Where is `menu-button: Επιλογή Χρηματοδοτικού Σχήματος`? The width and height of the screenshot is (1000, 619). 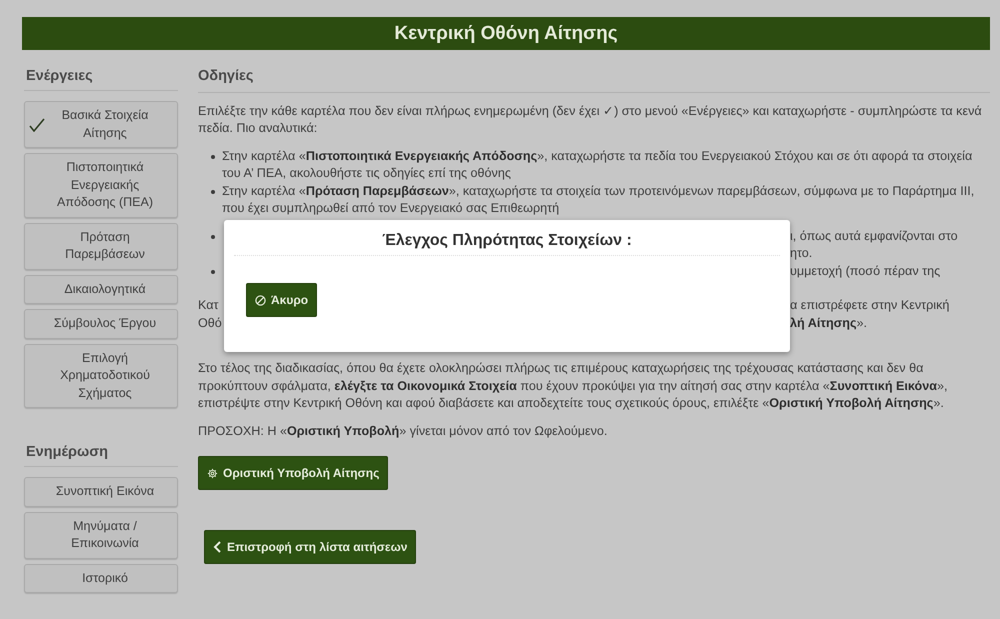
menu-button: Επιλογή Χρηματοδοτικού Σχήματος is located at coordinates (101, 376).